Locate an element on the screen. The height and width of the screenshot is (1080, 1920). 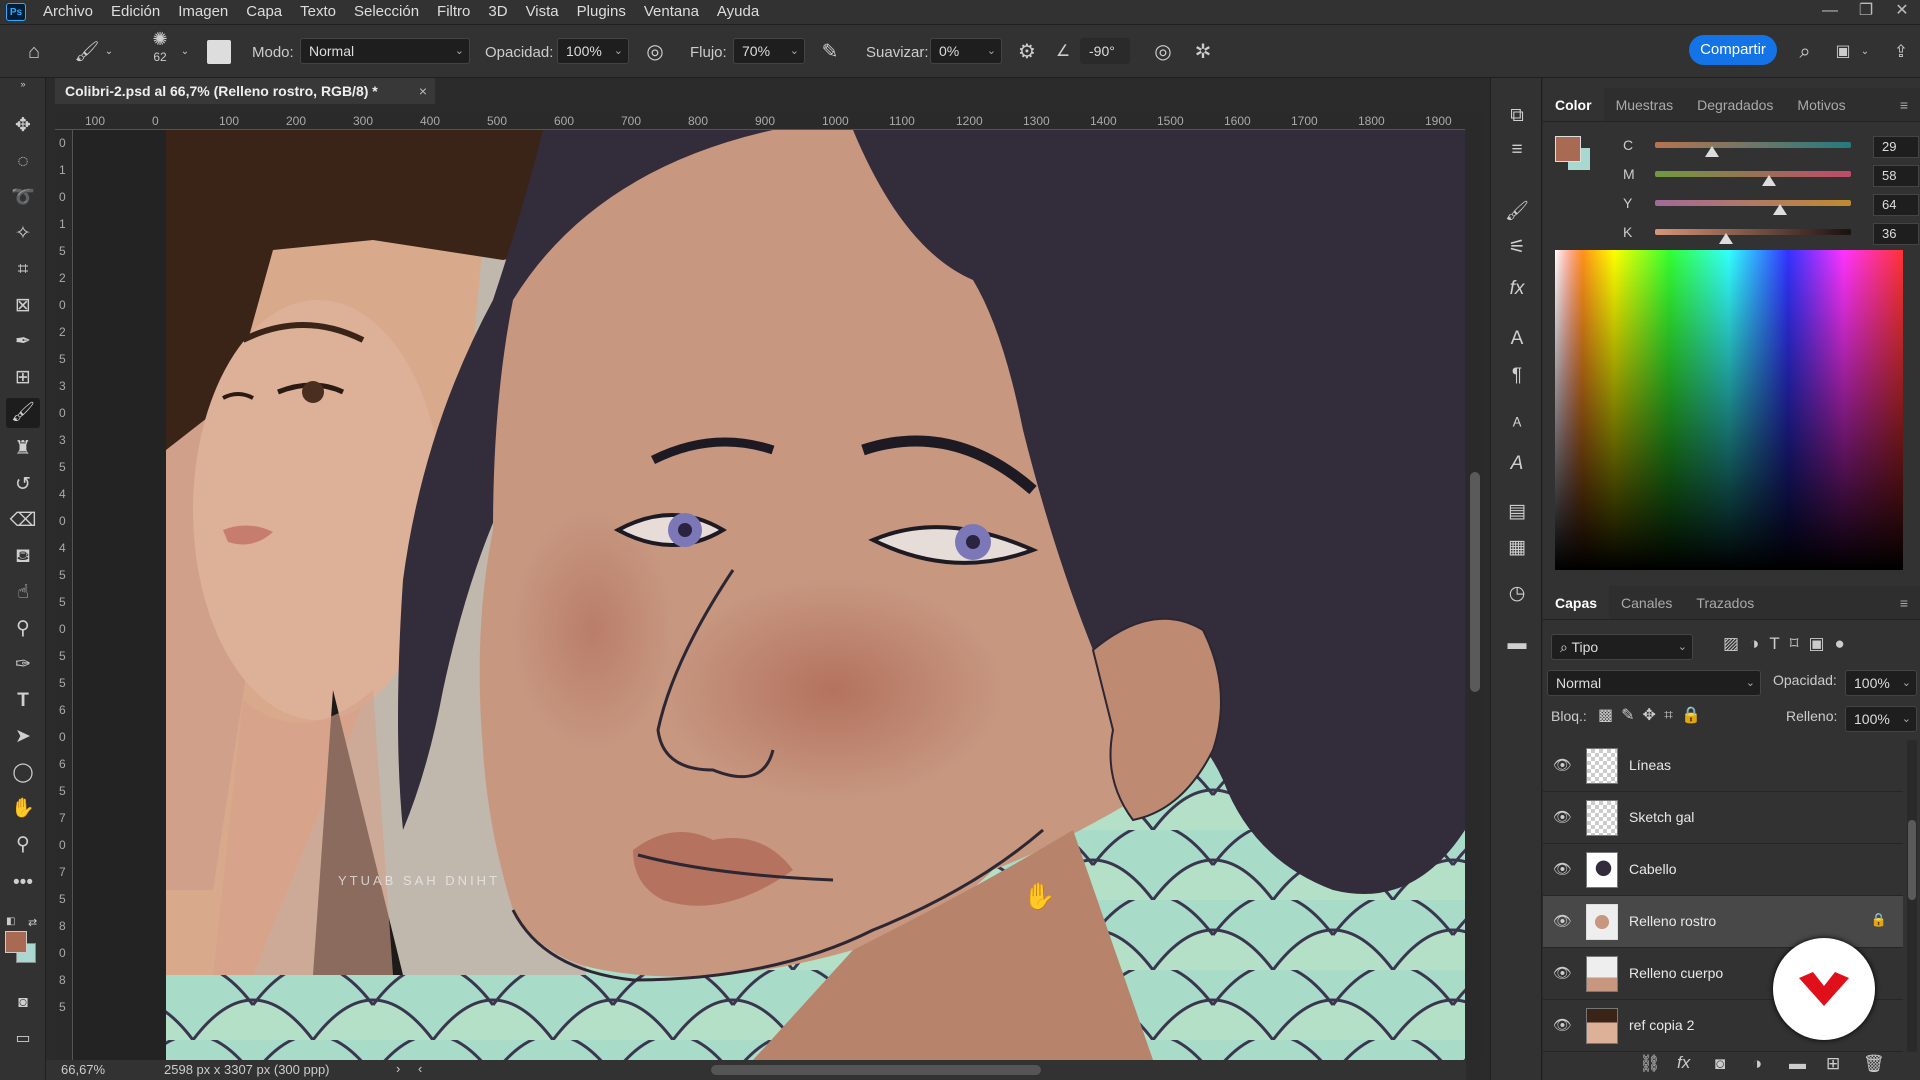
properties-icon: ≡ is located at coordinates (1517, 150).